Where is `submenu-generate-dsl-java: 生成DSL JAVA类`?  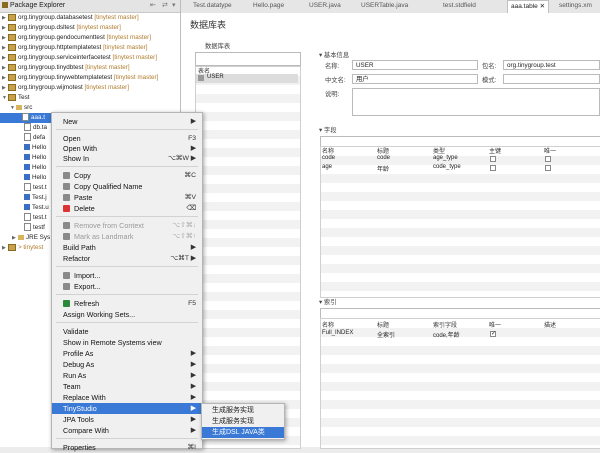
submenu-generate-dsl-java: 生成DSL JAVA类 is located at coordinates (243, 432).